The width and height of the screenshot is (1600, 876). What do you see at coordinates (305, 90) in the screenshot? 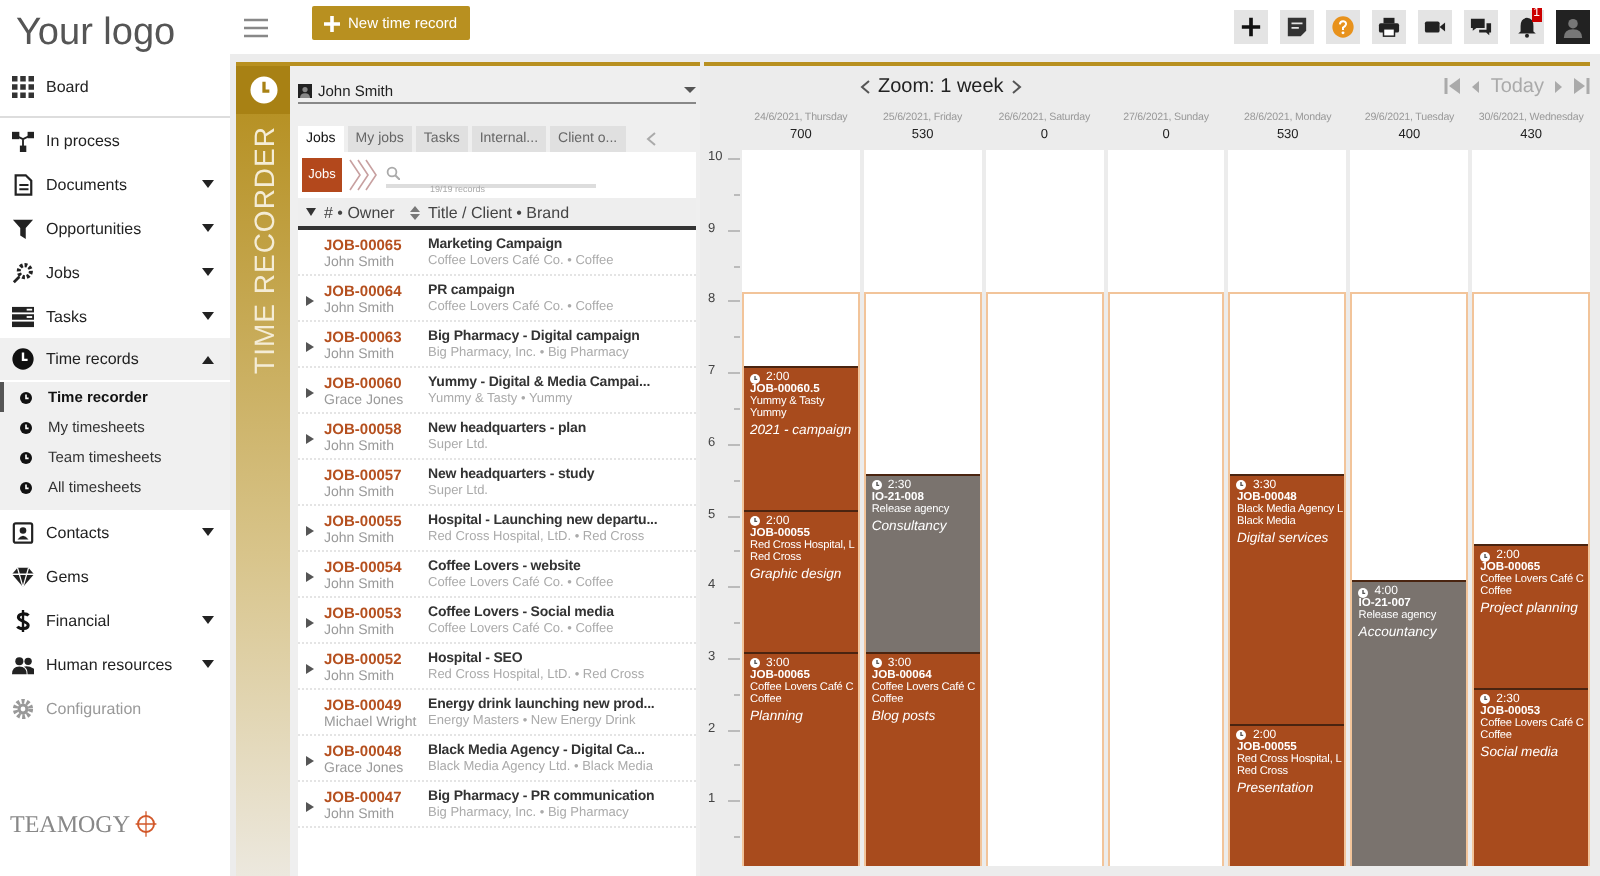
I see `avatar-icon` at bounding box center [305, 90].